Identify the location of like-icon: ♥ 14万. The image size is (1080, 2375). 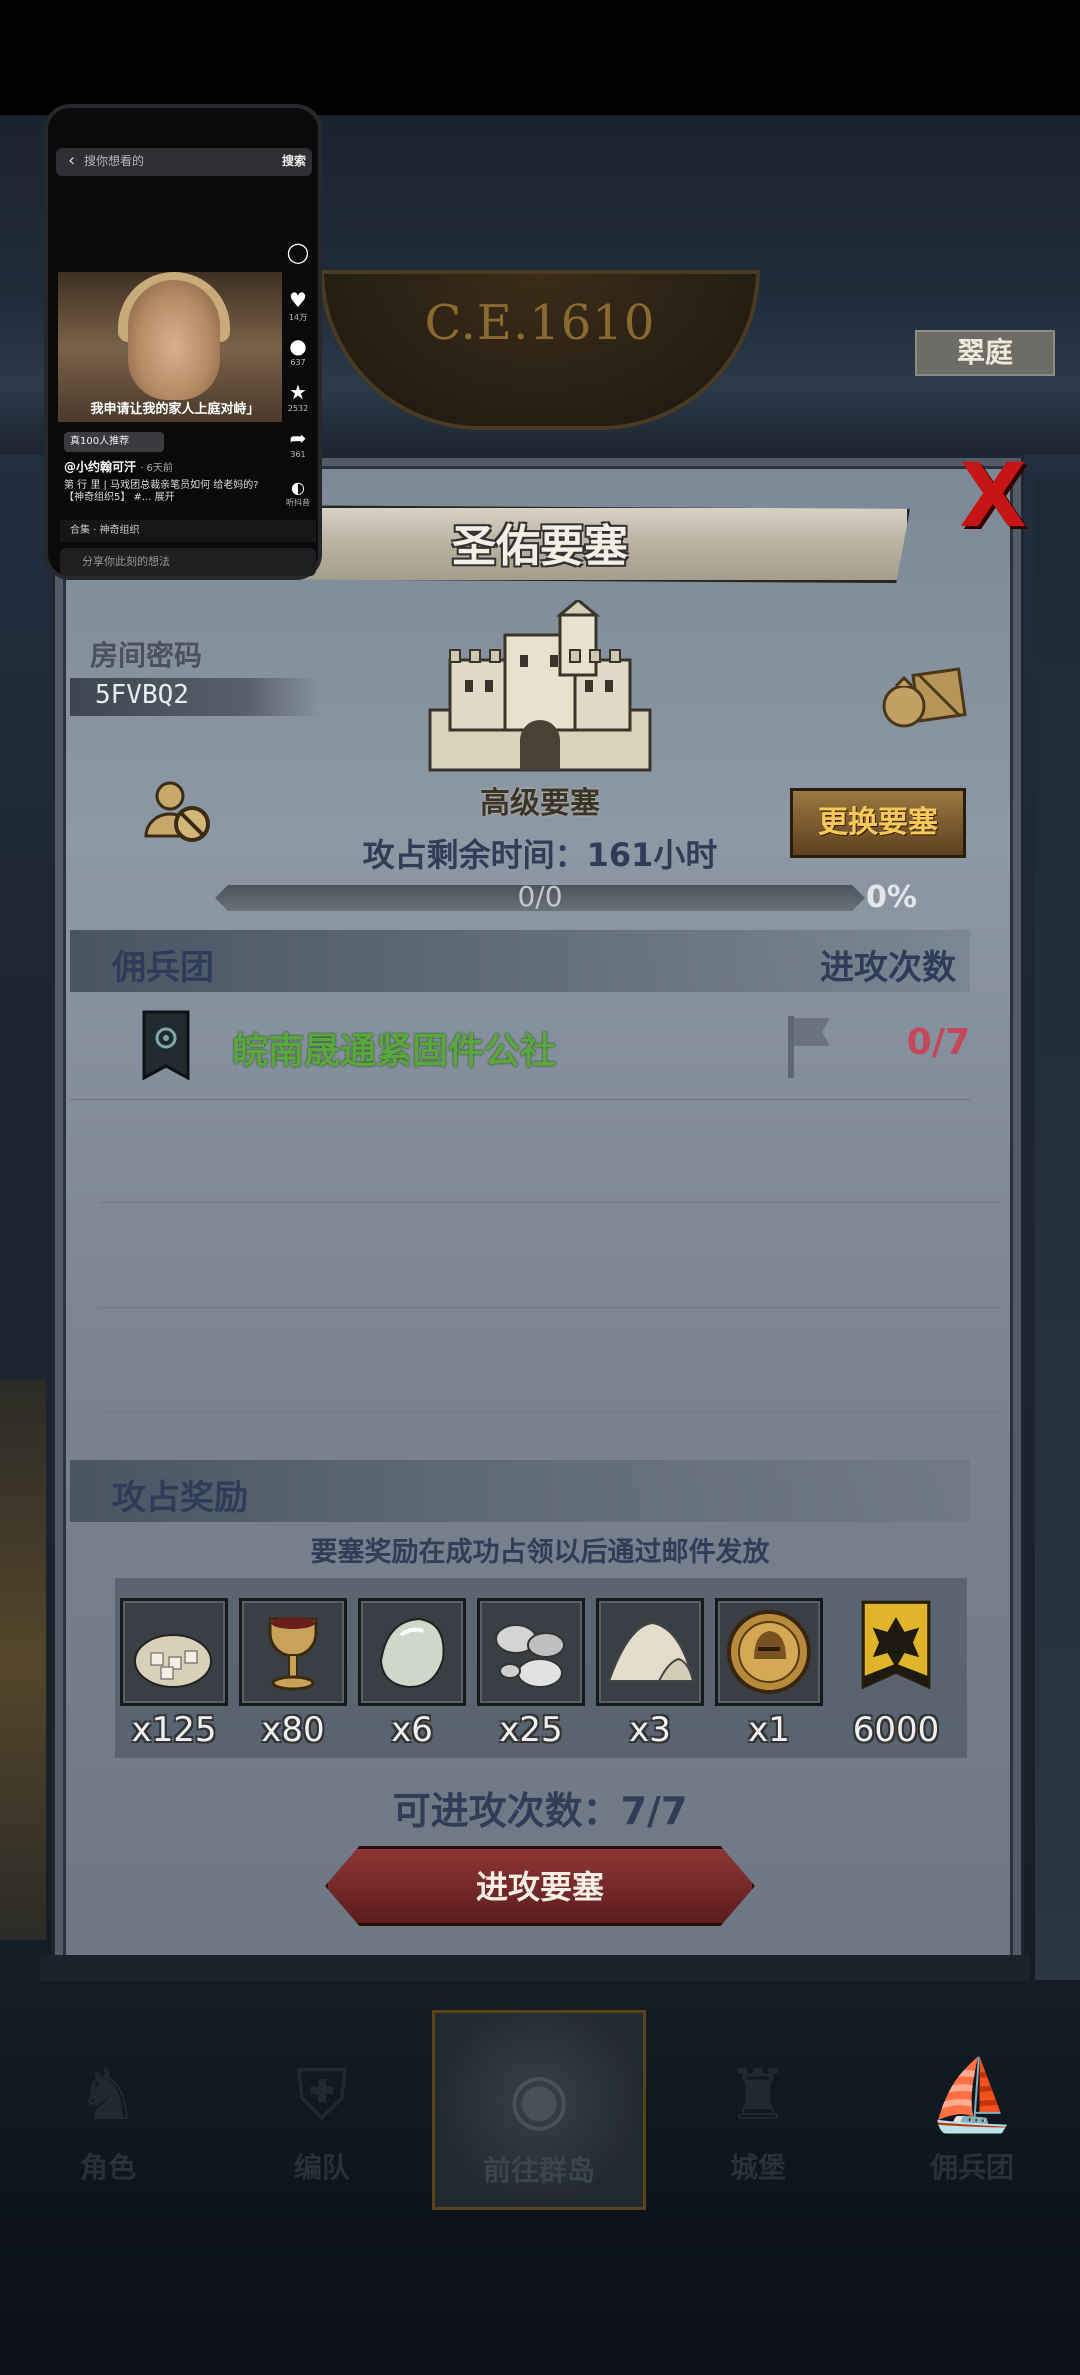
(298, 305).